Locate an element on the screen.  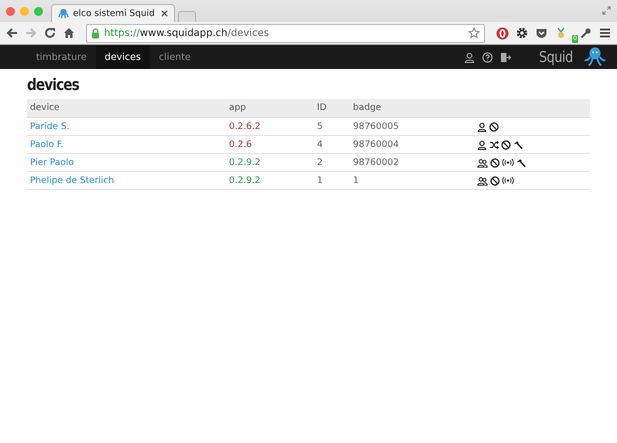
nav-tab: devices is located at coordinates (123, 57).